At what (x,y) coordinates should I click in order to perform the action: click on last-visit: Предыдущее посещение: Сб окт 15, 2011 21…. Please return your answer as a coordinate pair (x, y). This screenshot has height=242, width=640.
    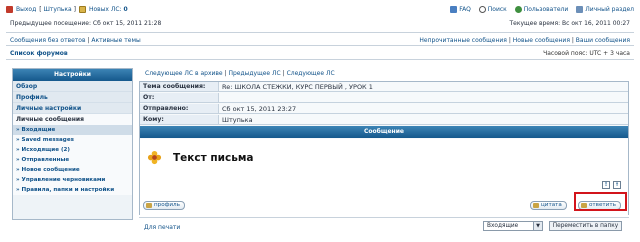
    Looking at the image, I should click on (86, 23).